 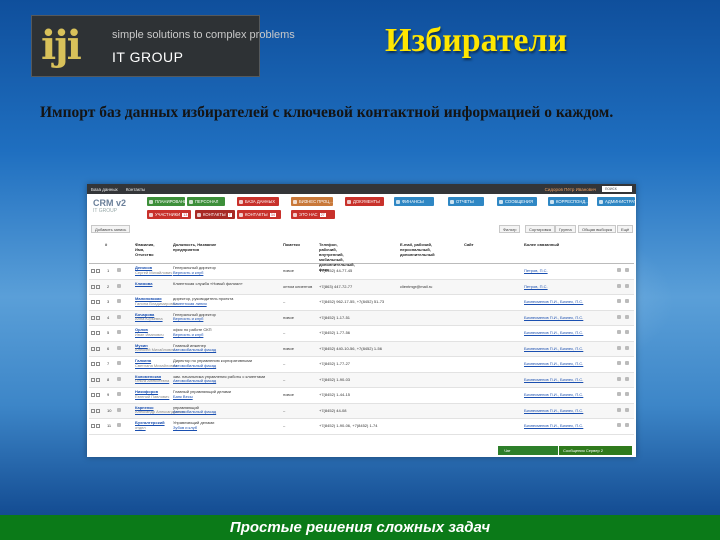 I want to click on search-input: поиск, so click(x=617, y=189).